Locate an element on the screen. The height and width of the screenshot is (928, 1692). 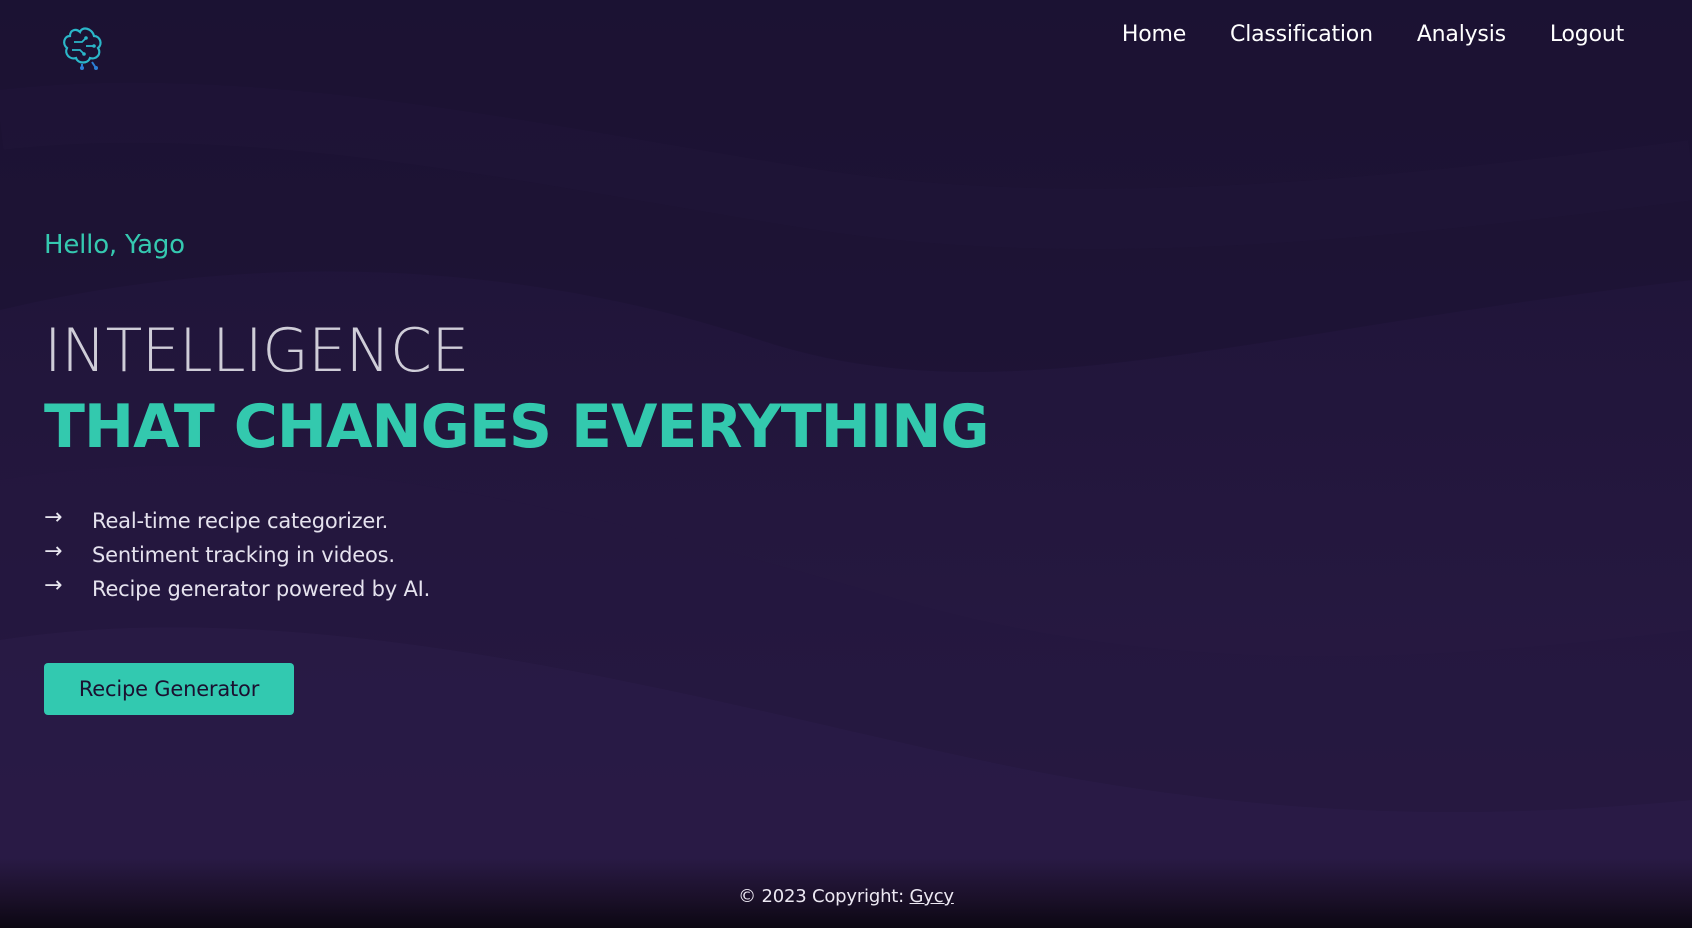
feature-text: Real-time recipe categorizer. is located at coordinates (240, 521).